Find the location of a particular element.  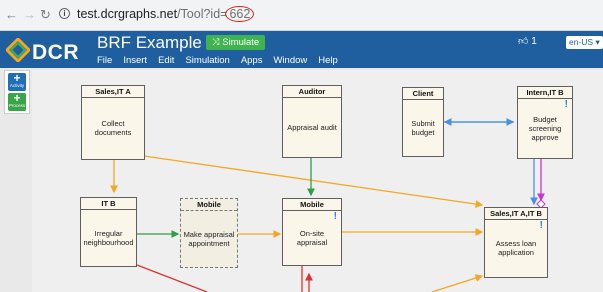

event-label: Submit budget is located at coordinates (423, 127).